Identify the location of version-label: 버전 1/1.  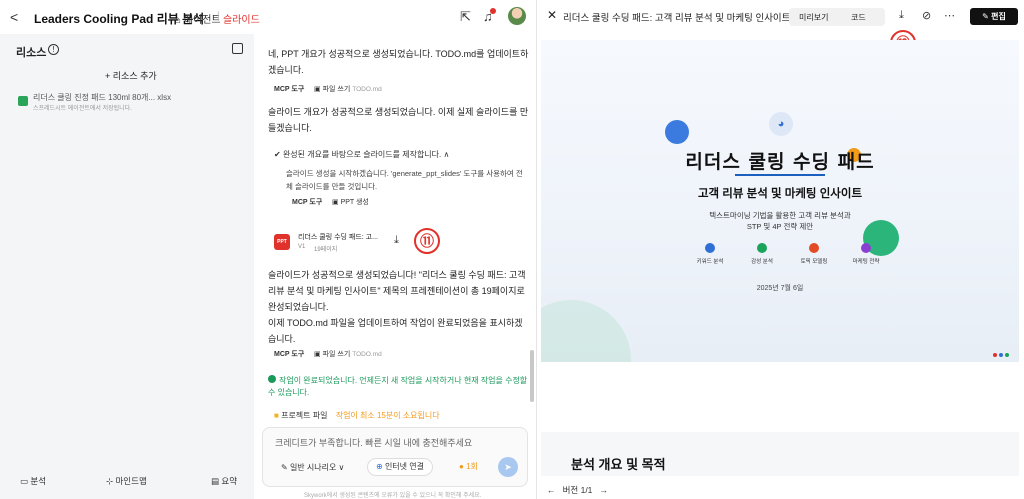
(577, 490).